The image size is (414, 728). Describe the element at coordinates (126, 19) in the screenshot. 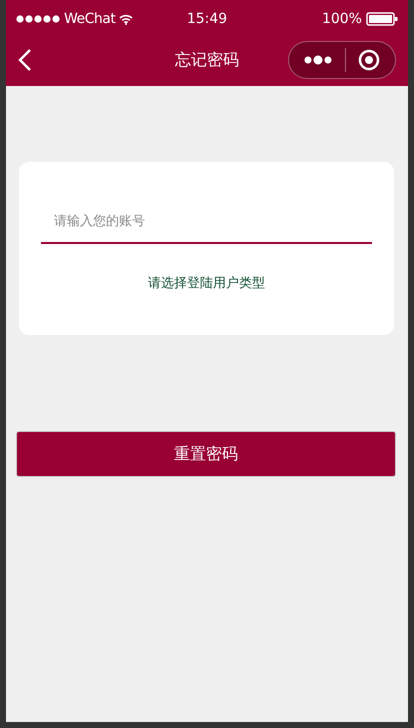

I see `wifi-icon` at that location.